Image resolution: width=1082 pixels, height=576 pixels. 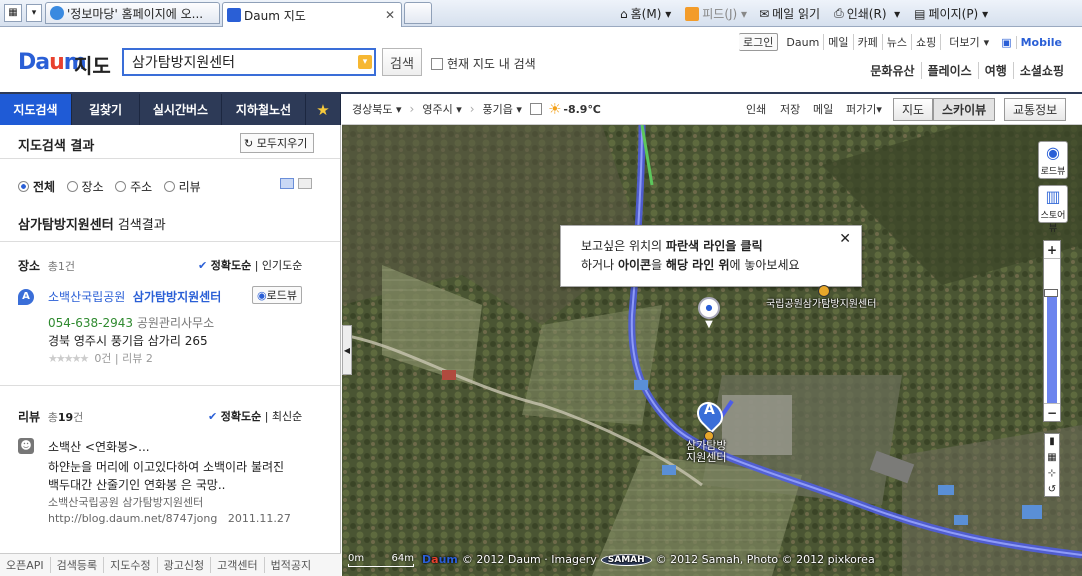 What do you see at coordinates (133, 187) in the screenshot?
I see `filter-address: 주소` at bounding box center [133, 187].